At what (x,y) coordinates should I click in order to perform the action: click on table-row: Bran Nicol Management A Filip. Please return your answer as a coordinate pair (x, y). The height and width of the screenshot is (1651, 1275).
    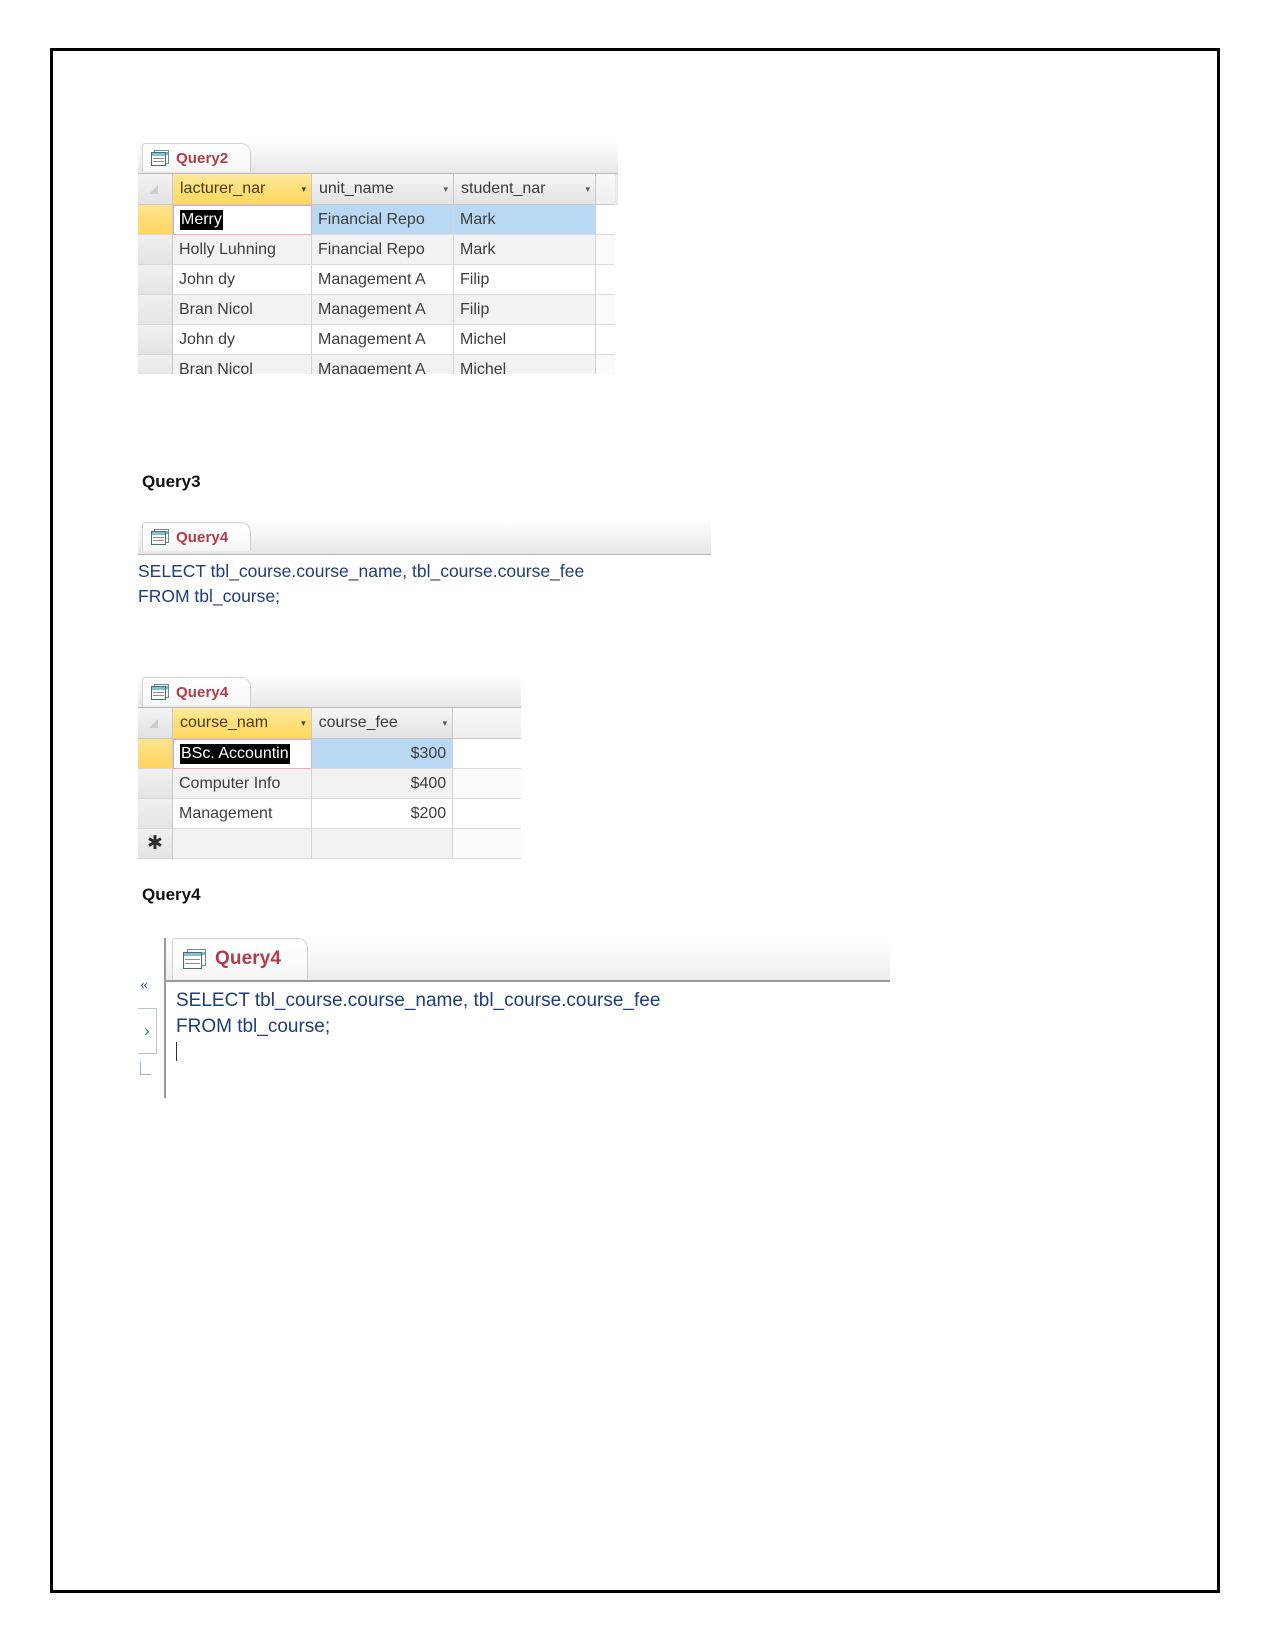
    Looking at the image, I should click on (378, 310).